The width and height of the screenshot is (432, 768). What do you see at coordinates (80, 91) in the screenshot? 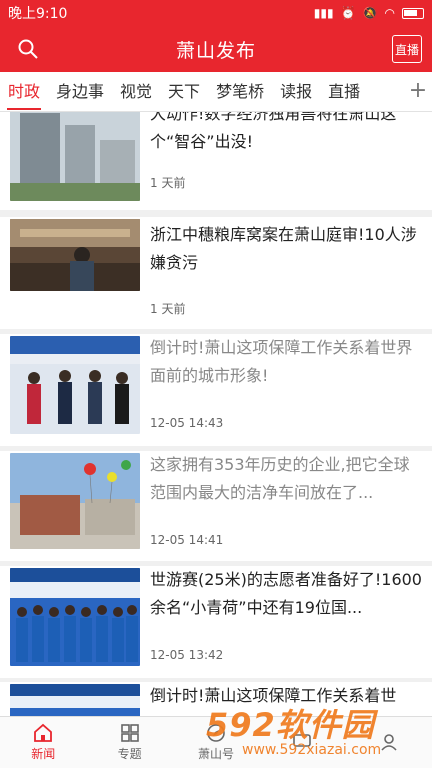
I see `tab-local-news: 身边事` at bounding box center [80, 91].